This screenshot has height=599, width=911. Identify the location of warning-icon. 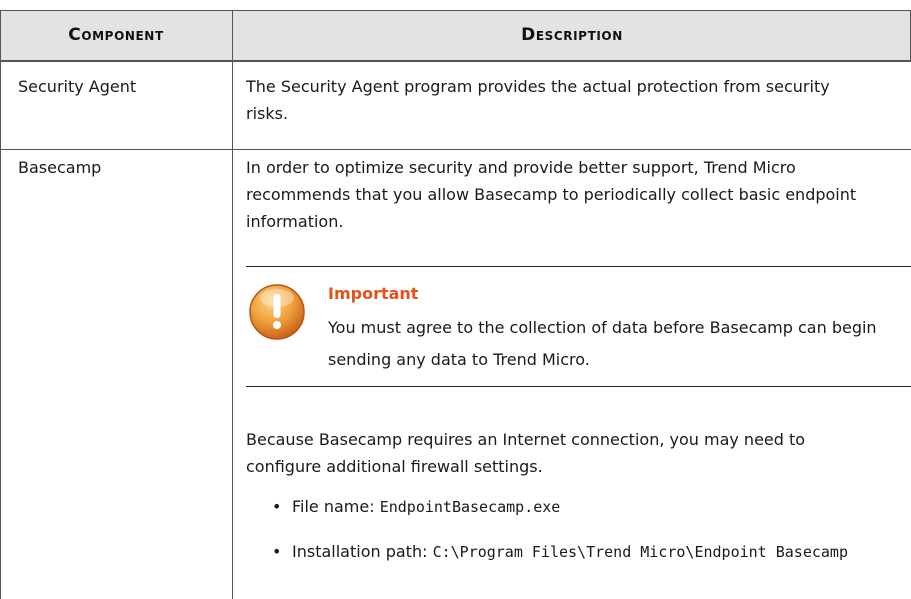
(277, 312).